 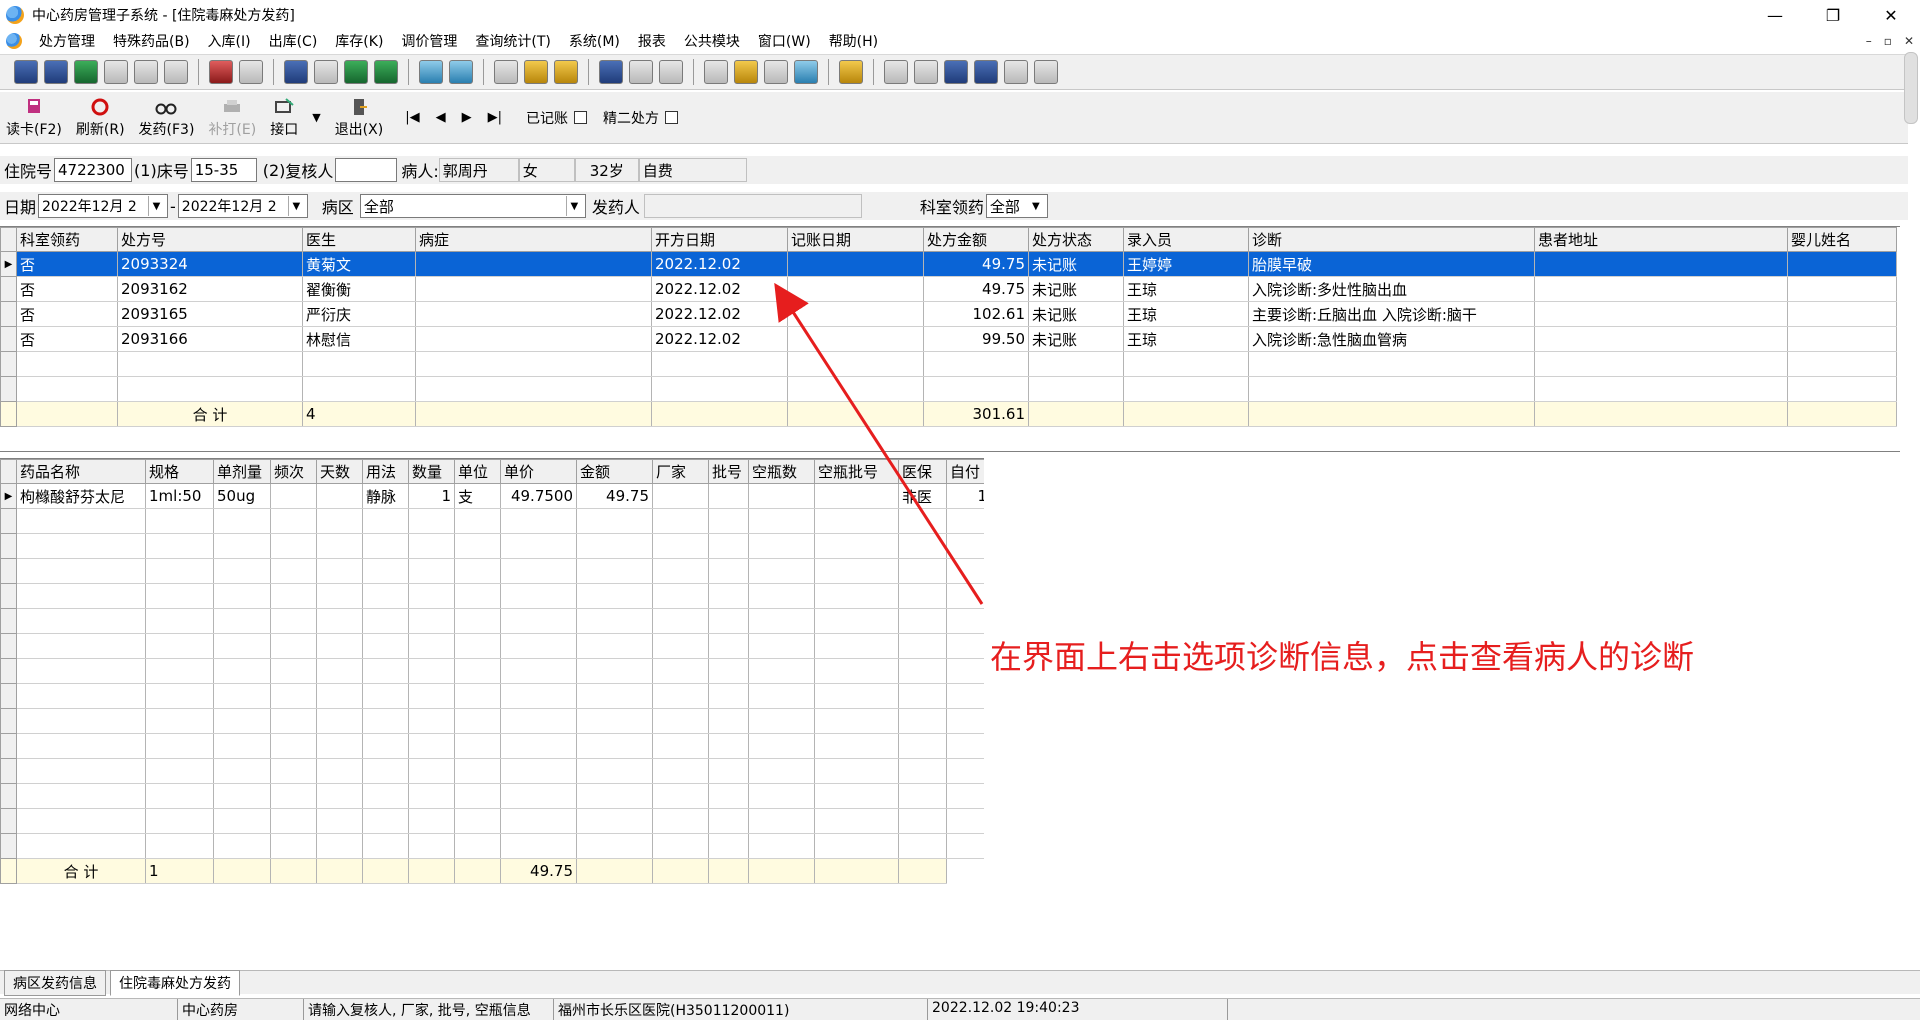 I want to click on restore-button: ❐, so click(x=1833, y=15).